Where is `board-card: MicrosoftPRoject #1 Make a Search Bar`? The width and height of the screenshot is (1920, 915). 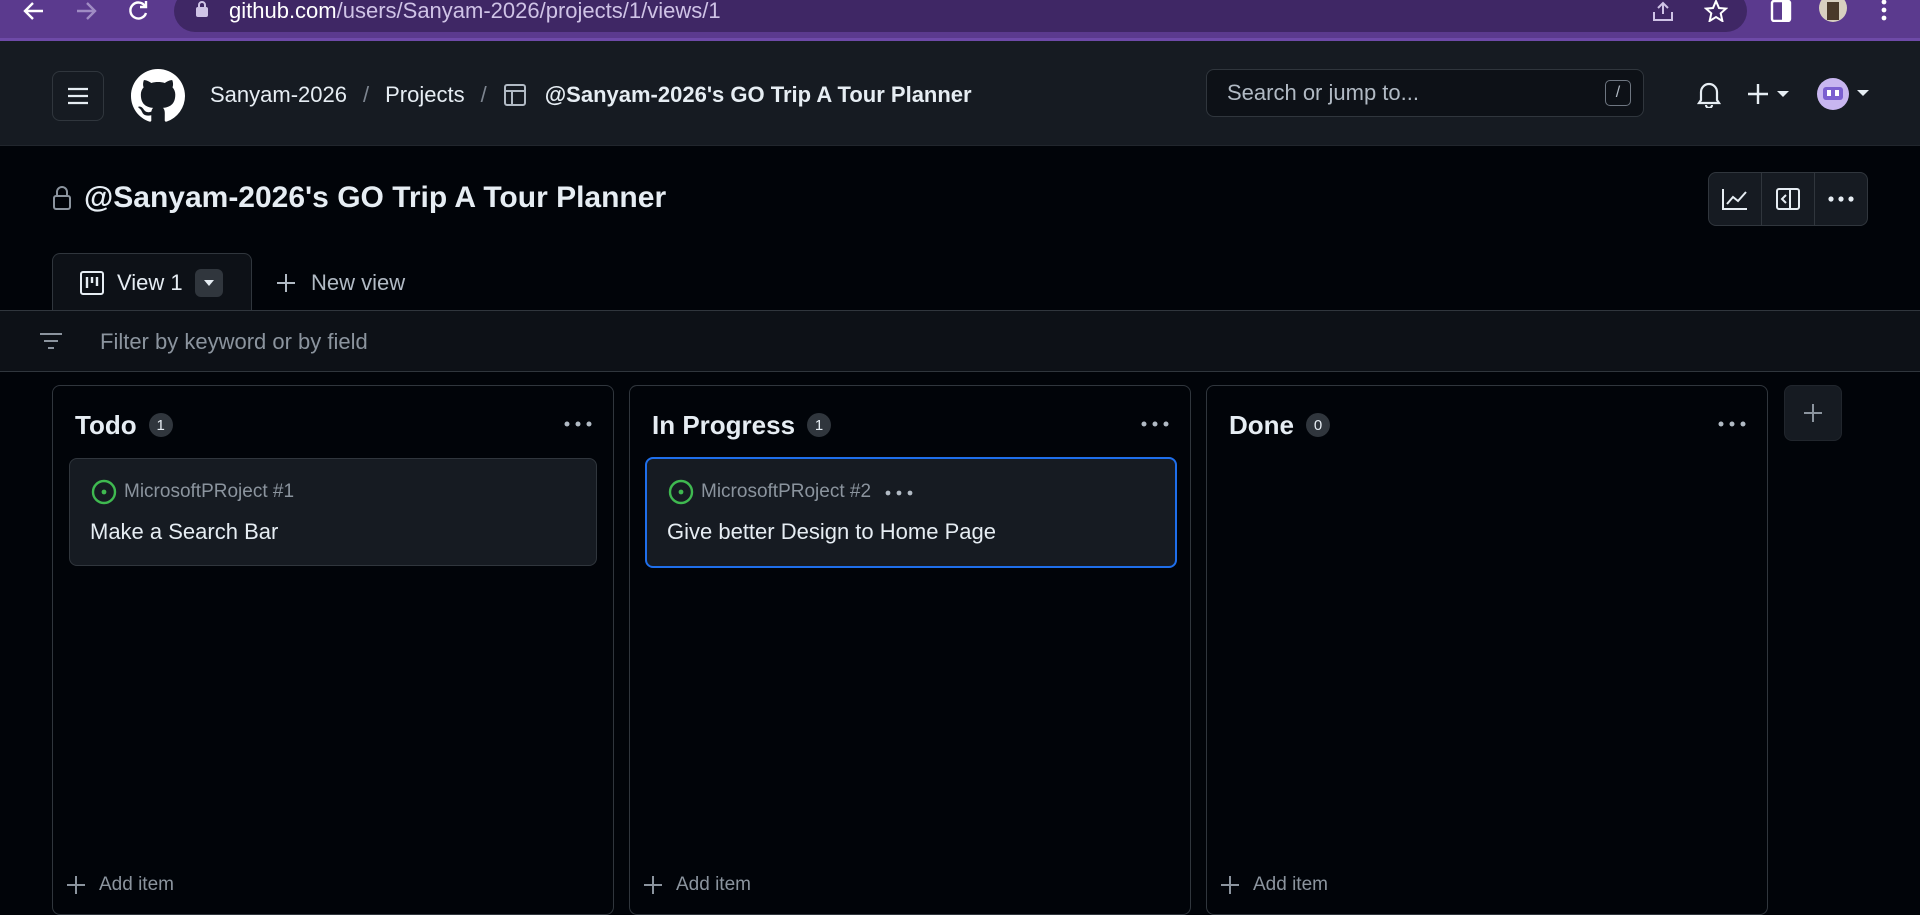 board-card: MicrosoftPRoject #1 Make a Search Bar is located at coordinates (333, 512).